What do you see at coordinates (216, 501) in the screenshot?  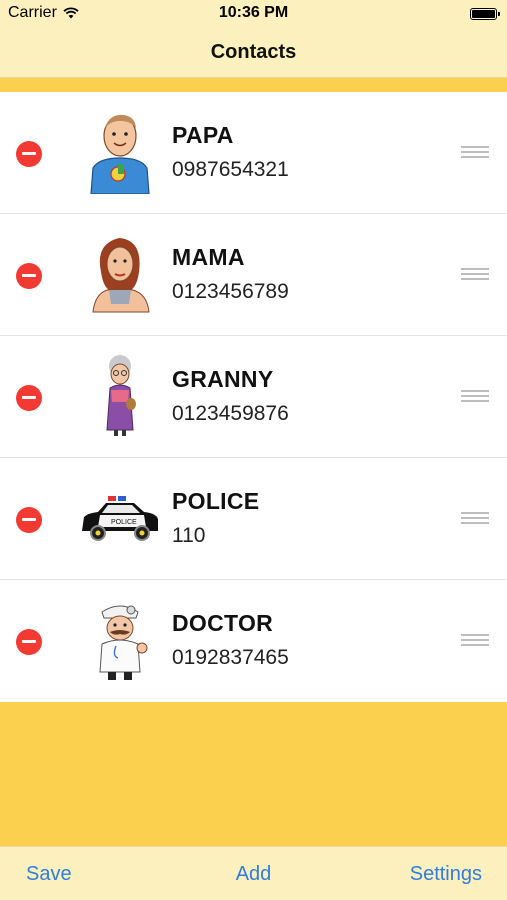 I see `contact-name: POLICE` at bounding box center [216, 501].